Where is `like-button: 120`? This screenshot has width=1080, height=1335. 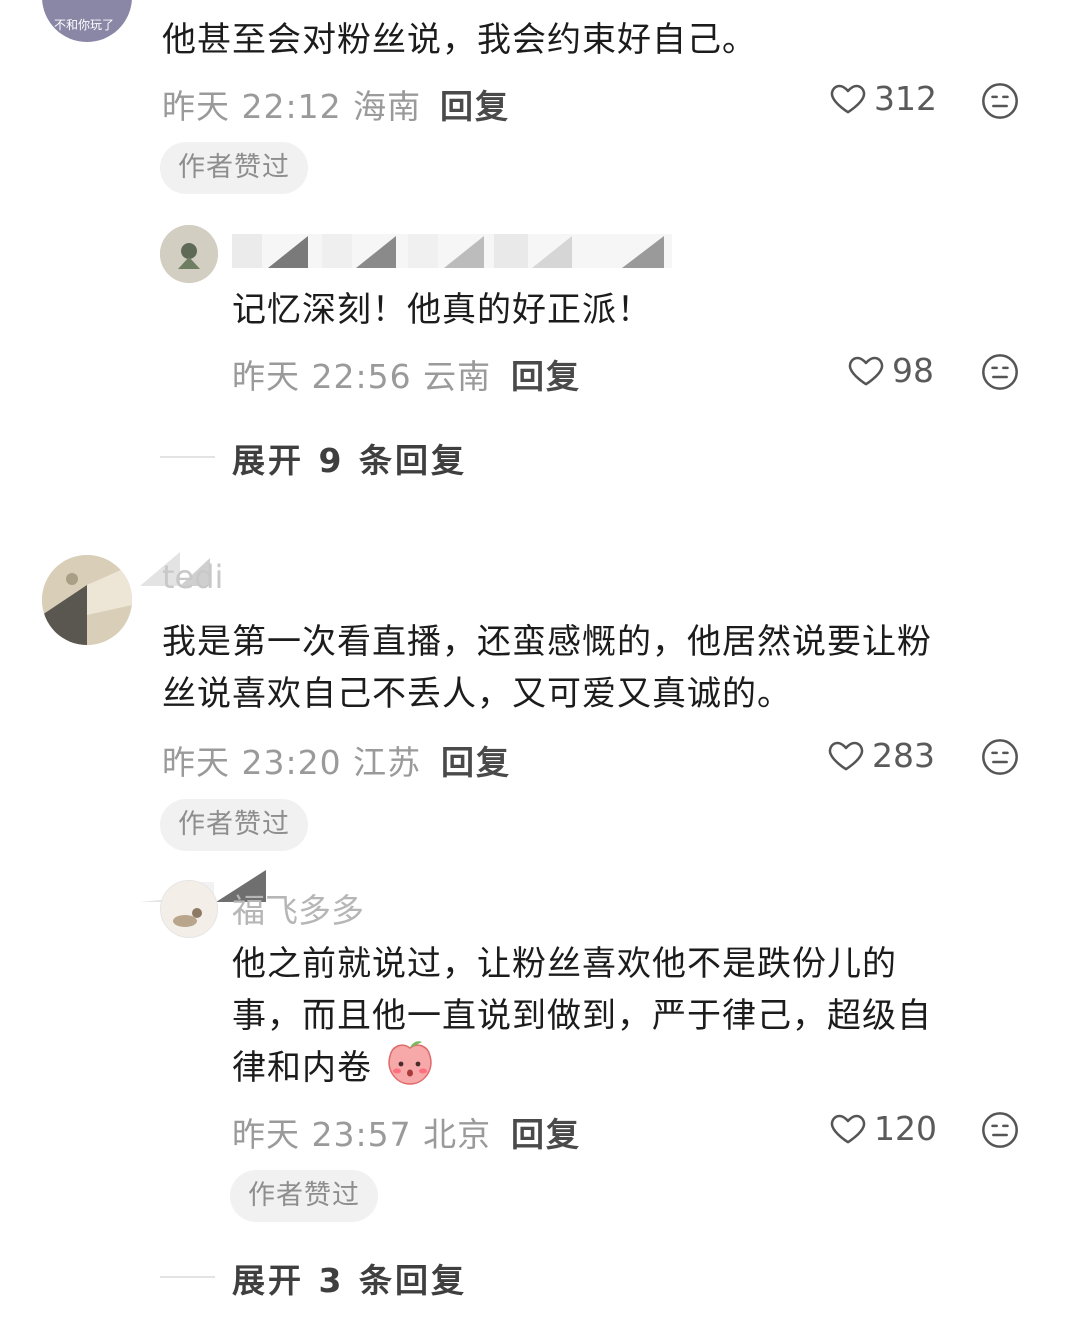
like-button: 120 is located at coordinates (882, 1128).